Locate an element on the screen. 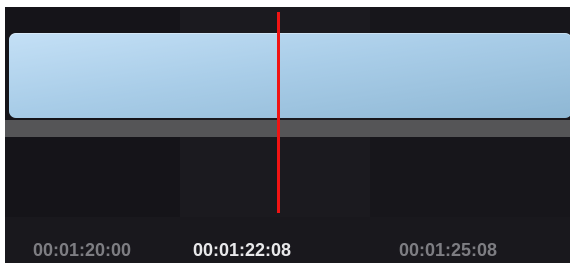  timecode-label-left: 00:01:20:00 is located at coordinates (82, 250).